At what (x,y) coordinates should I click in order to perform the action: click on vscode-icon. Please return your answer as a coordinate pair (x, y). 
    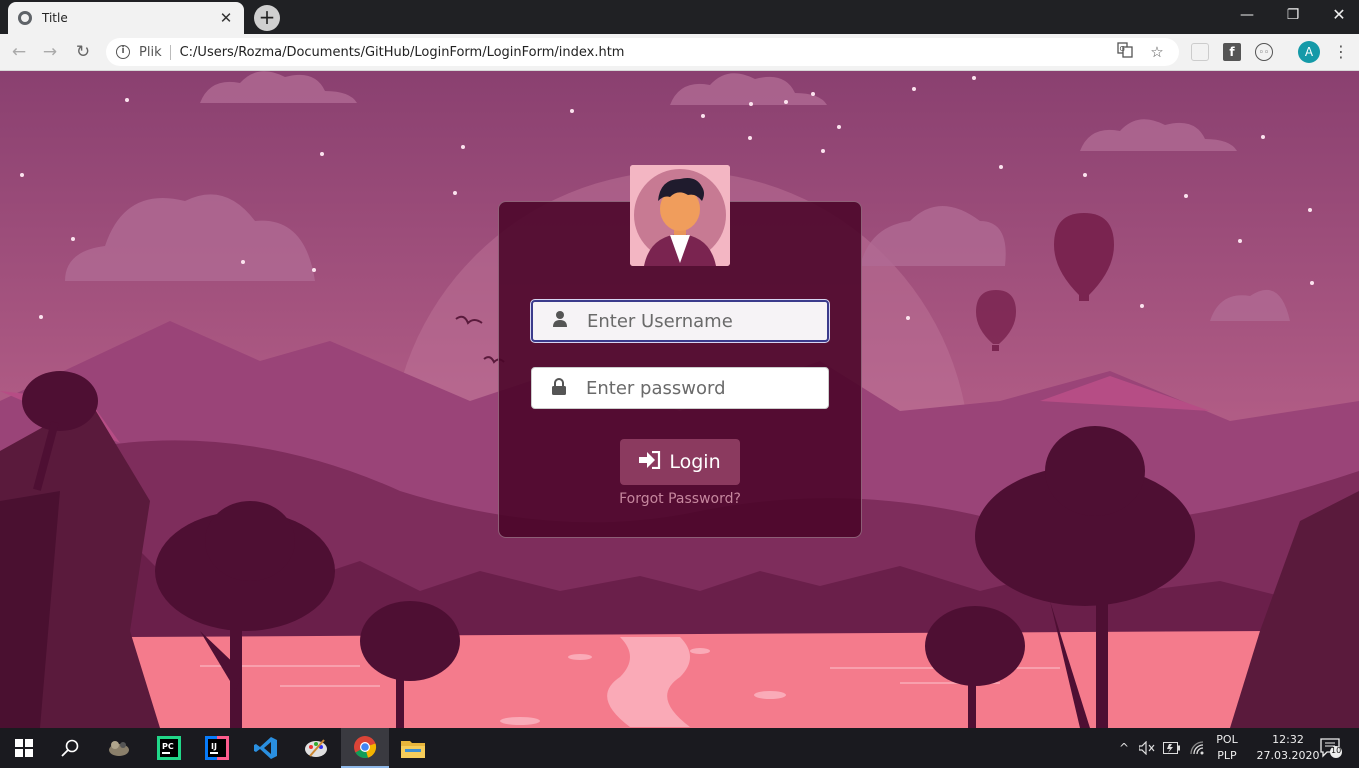
    Looking at the image, I should click on (265, 748).